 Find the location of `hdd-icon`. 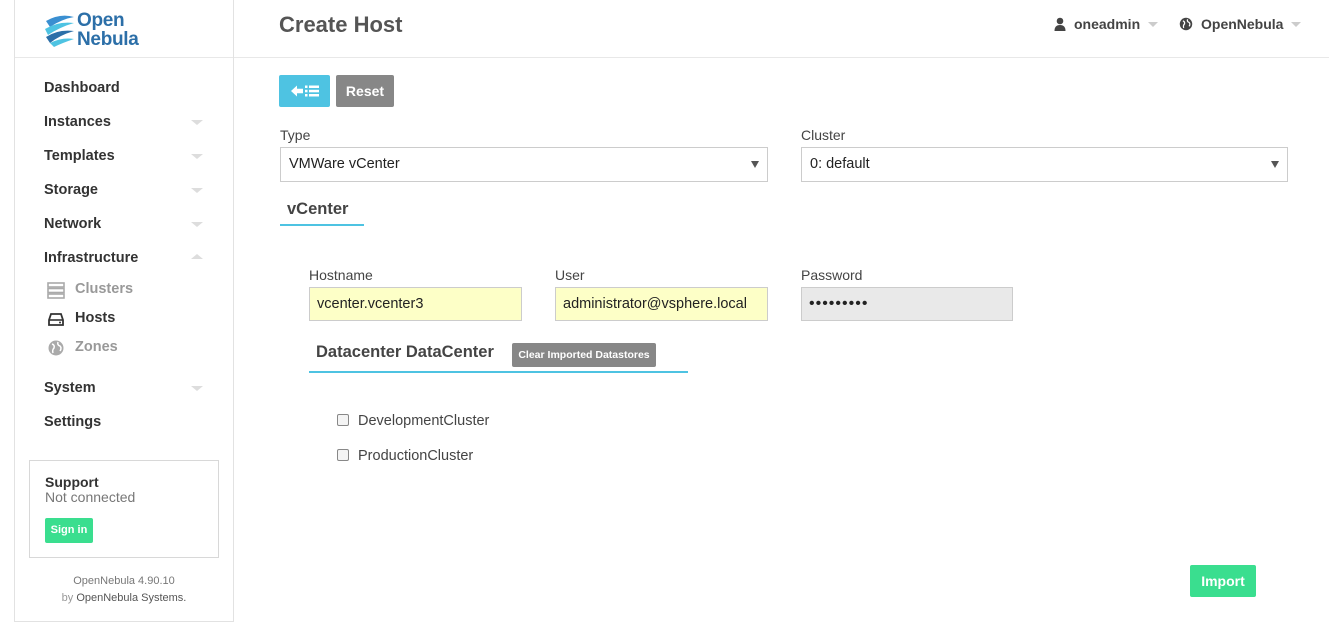

hdd-icon is located at coordinates (56, 319).